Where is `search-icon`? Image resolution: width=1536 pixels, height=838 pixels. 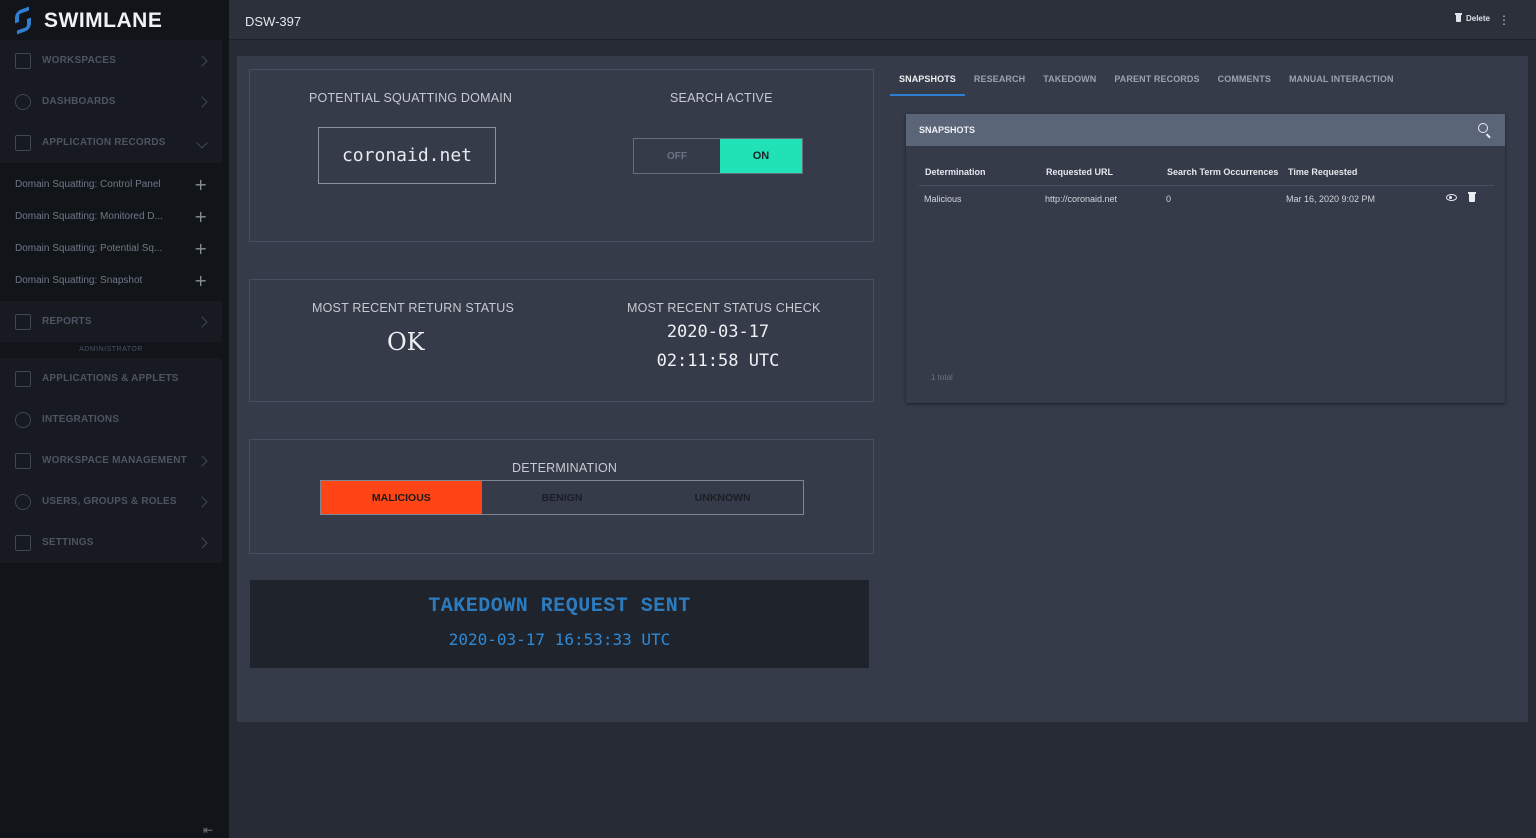 search-icon is located at coordinates (1483, 128).